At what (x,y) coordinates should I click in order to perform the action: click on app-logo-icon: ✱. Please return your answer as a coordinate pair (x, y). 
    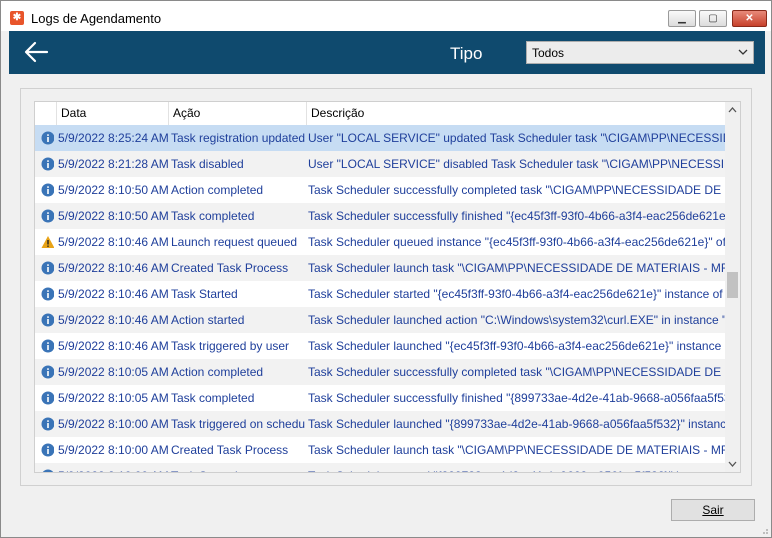
    Looking at the image, I should click on (17, 18).